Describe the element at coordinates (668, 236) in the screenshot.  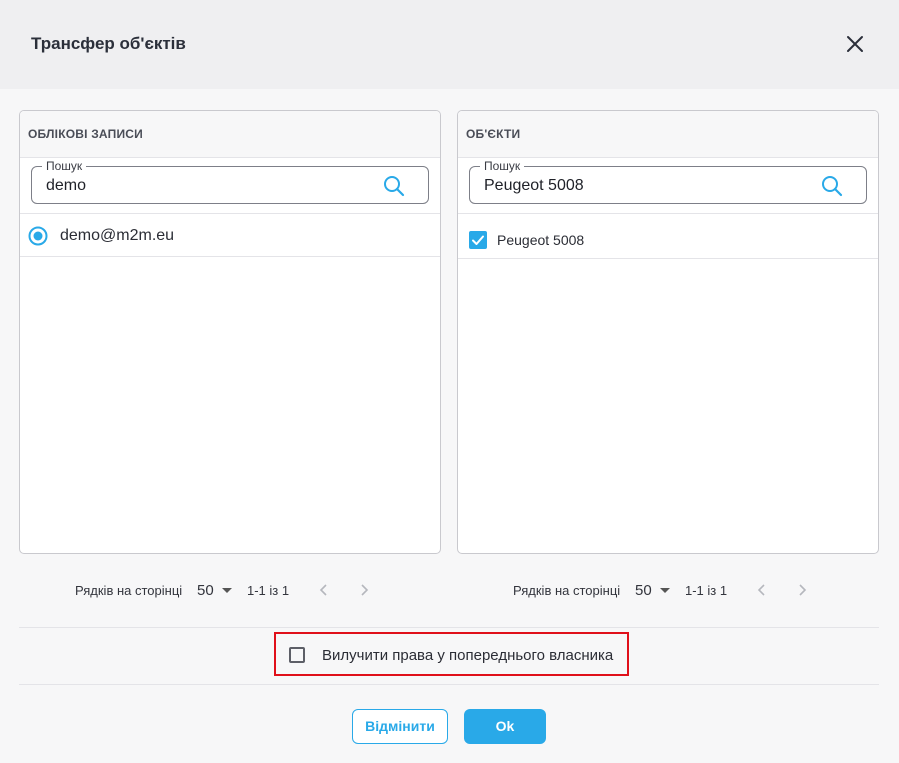
I see `object-list-item: Peugeot 5008` at that location.